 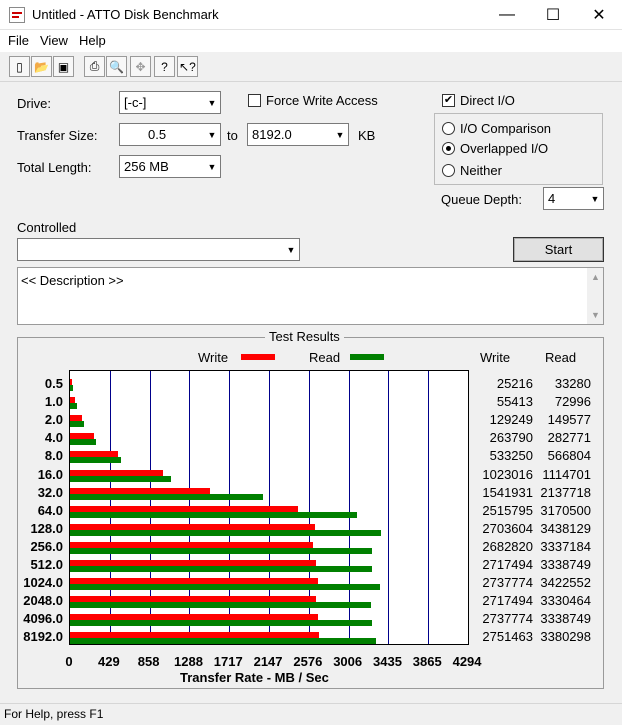 What do you see at coordinates (43, 601) in the screenshot?
I see `row-label: 2048.0` at bounding box center [43, 601].